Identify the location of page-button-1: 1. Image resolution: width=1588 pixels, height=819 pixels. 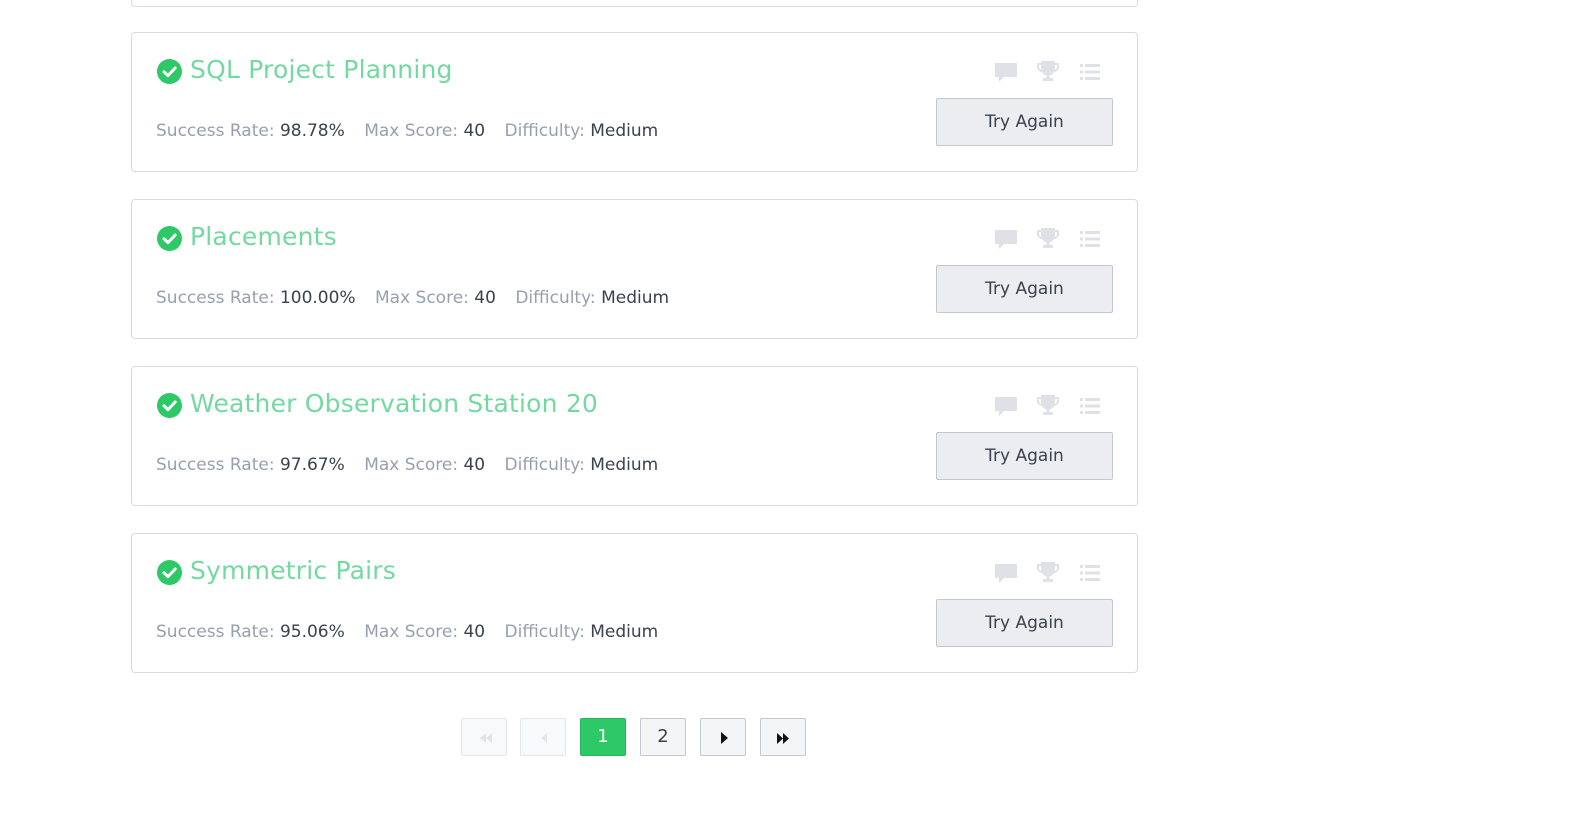
(603, 737).